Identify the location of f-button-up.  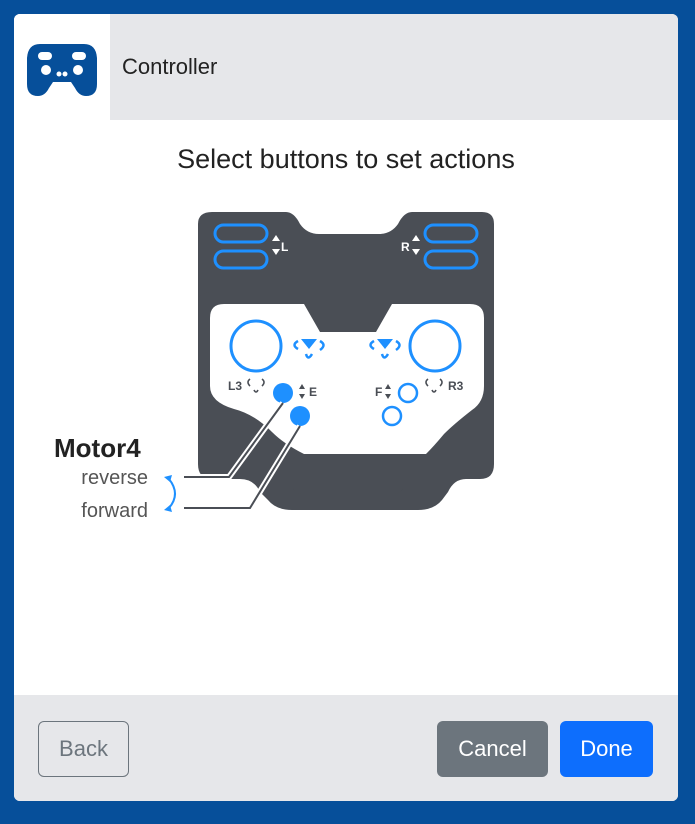
(408, 393).